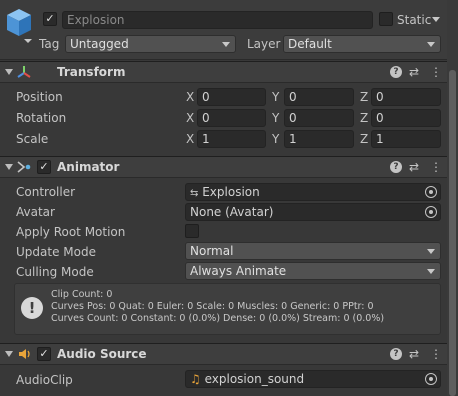 The width and height of the screenshot is (458, 396). Describe the element at coordinates (32, 308) in the screenshot. I see `info-icon: !` at that location.